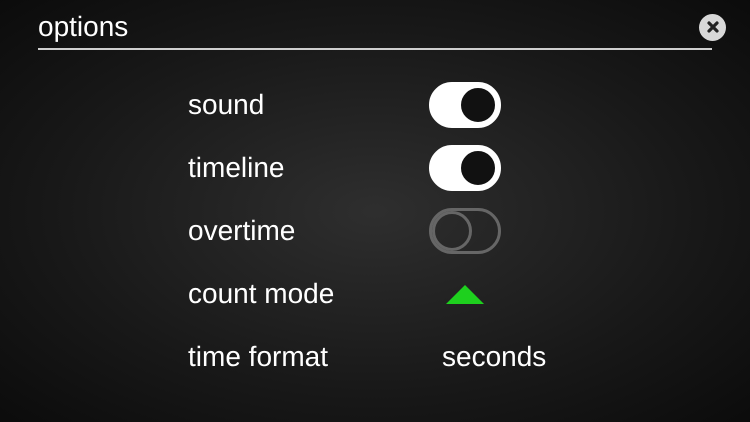  I want to click on option-label: count mode, so click(262, 294).